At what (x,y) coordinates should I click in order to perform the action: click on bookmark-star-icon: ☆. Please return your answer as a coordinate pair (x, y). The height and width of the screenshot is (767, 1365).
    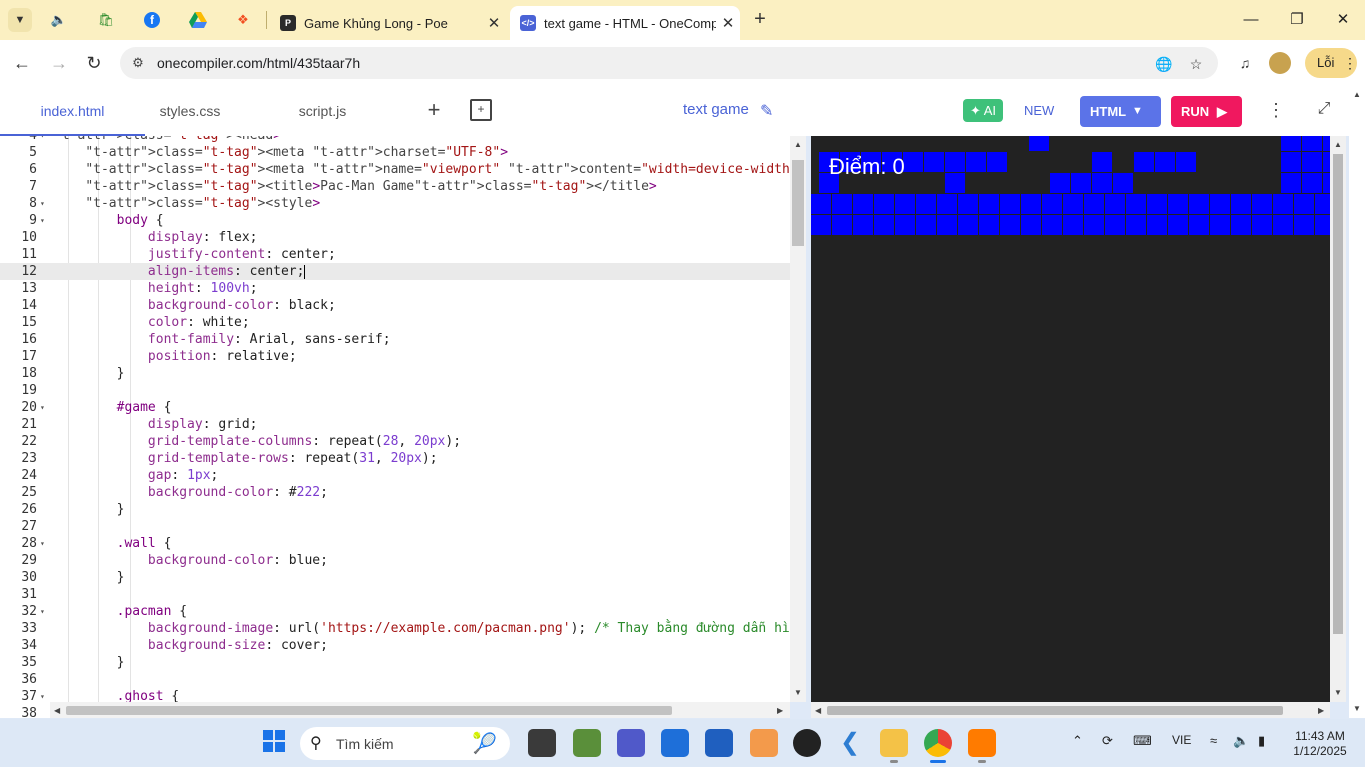
    Looking at the image, I should click on (1196, 64).